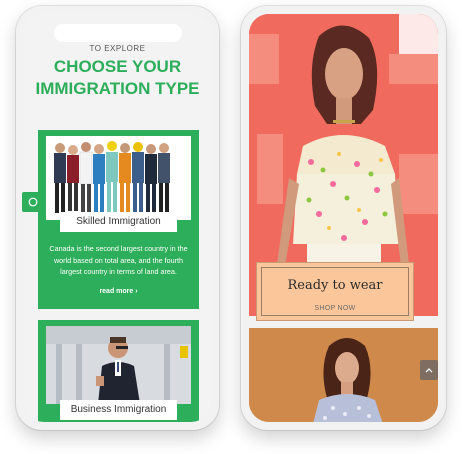  Describe the element at coordinates (118, 365) in the screenshot. I see `business-man-photo` at that location.